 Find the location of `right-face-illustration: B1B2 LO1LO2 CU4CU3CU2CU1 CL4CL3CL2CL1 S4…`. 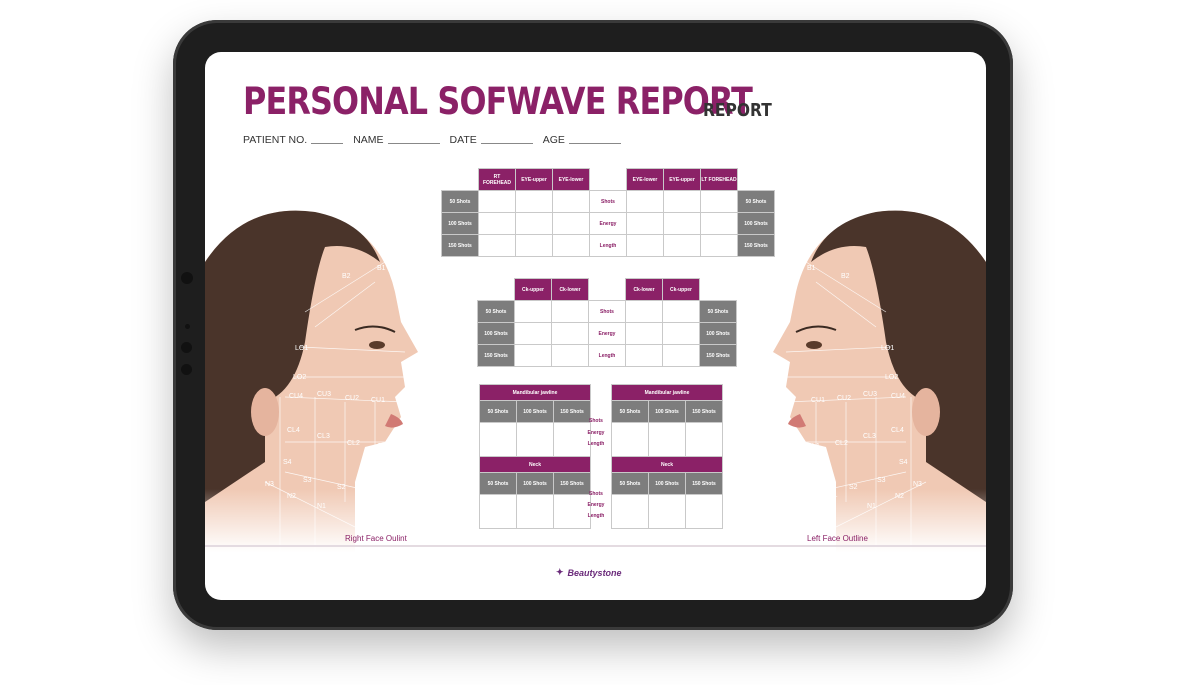

right-face-illustration: B1B2 LO1LO2 CU4CU3CU2CU1 CL4CL3CL2CL1 S4… is located at coordinates (327, 377).